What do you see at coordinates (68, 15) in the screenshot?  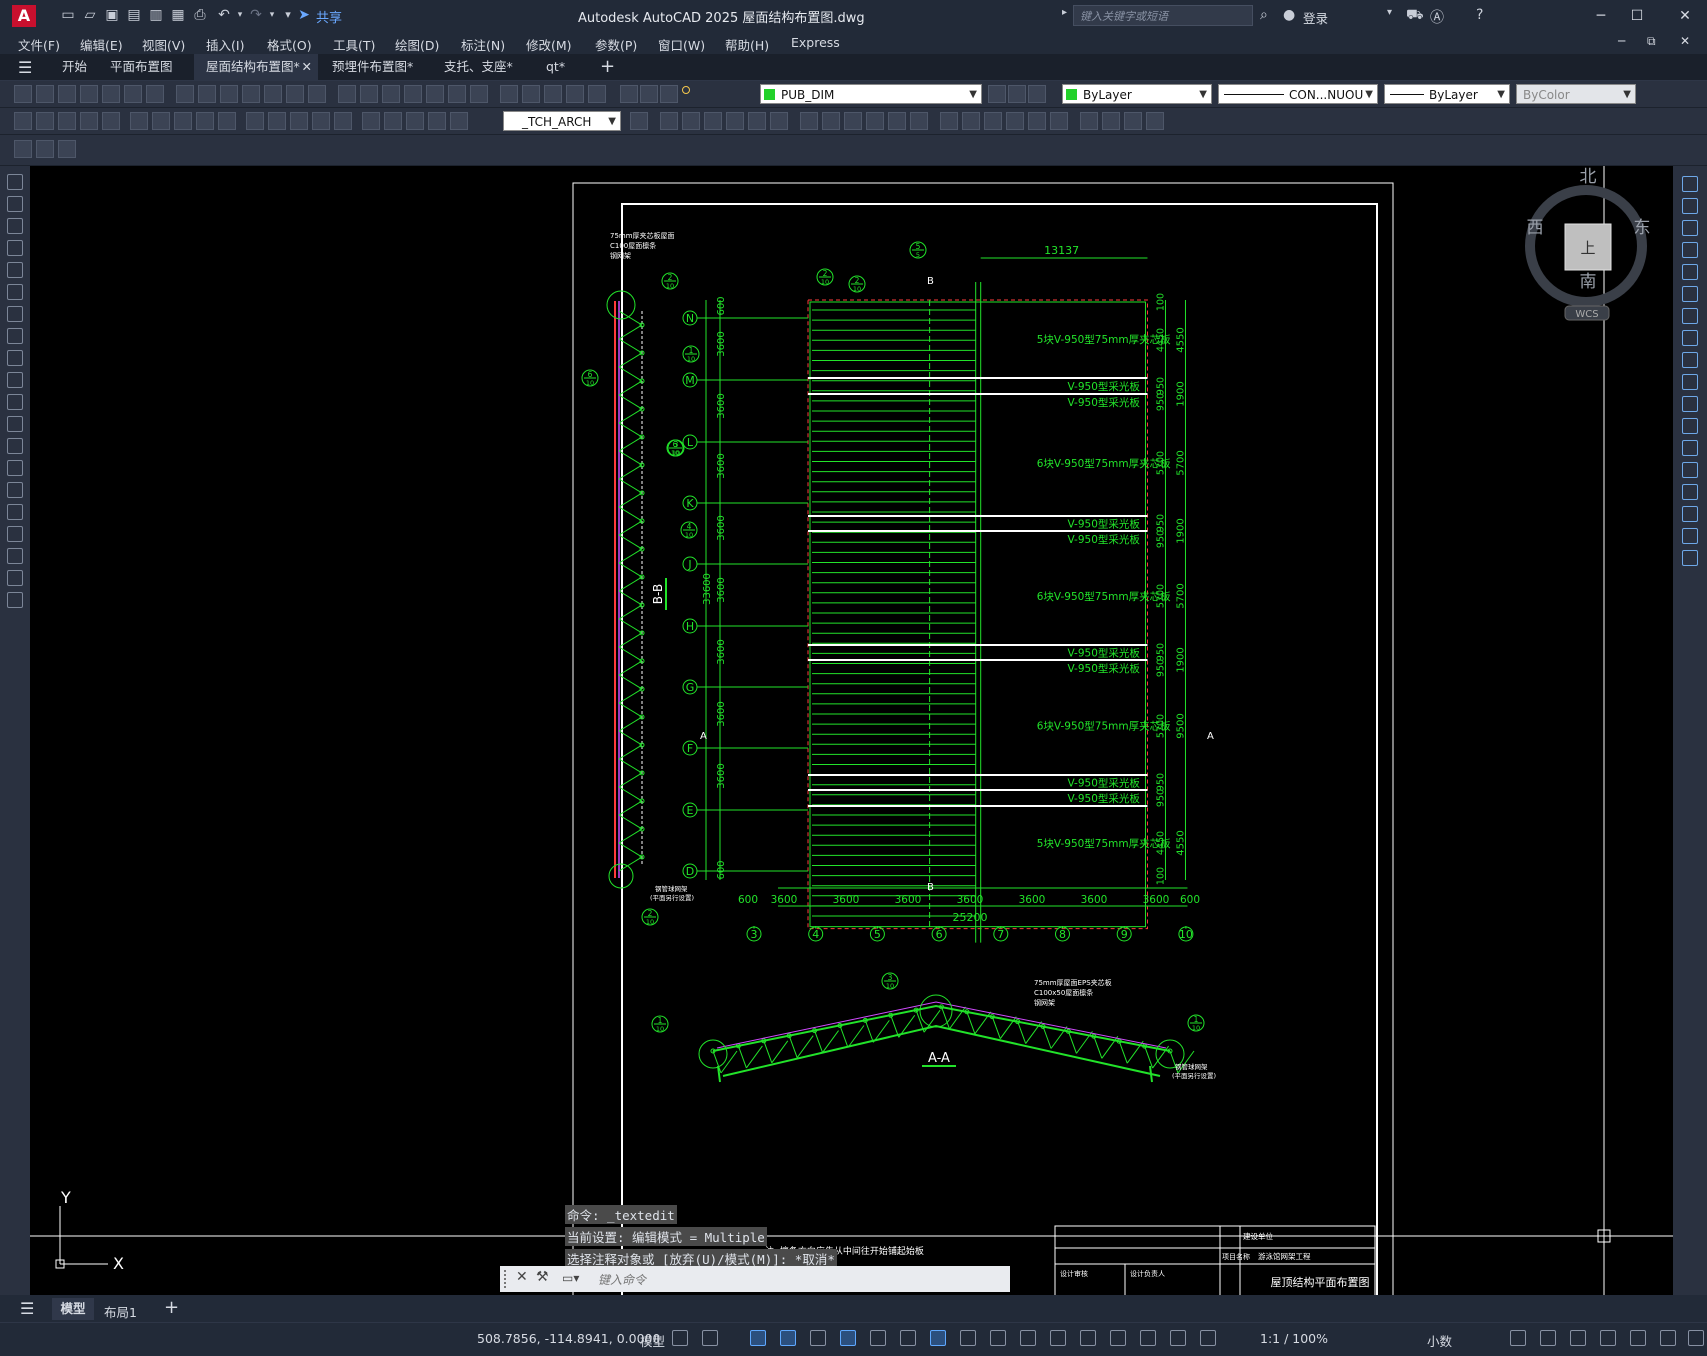 I see `new-file-icon: ▭` at bounding box center [68, 15].